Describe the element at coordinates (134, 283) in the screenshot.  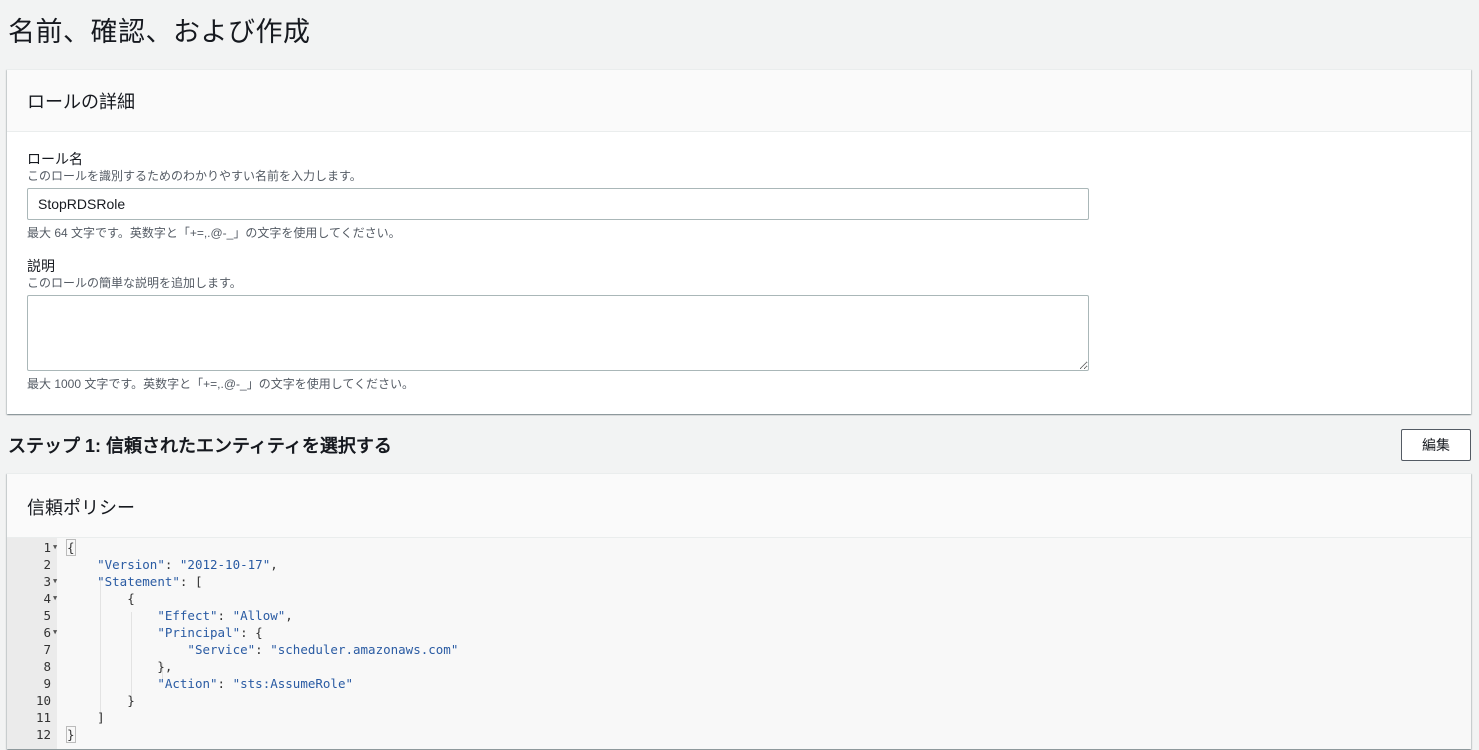
I see `description-help: このロールの簡単な説明を追加します。` at that location.